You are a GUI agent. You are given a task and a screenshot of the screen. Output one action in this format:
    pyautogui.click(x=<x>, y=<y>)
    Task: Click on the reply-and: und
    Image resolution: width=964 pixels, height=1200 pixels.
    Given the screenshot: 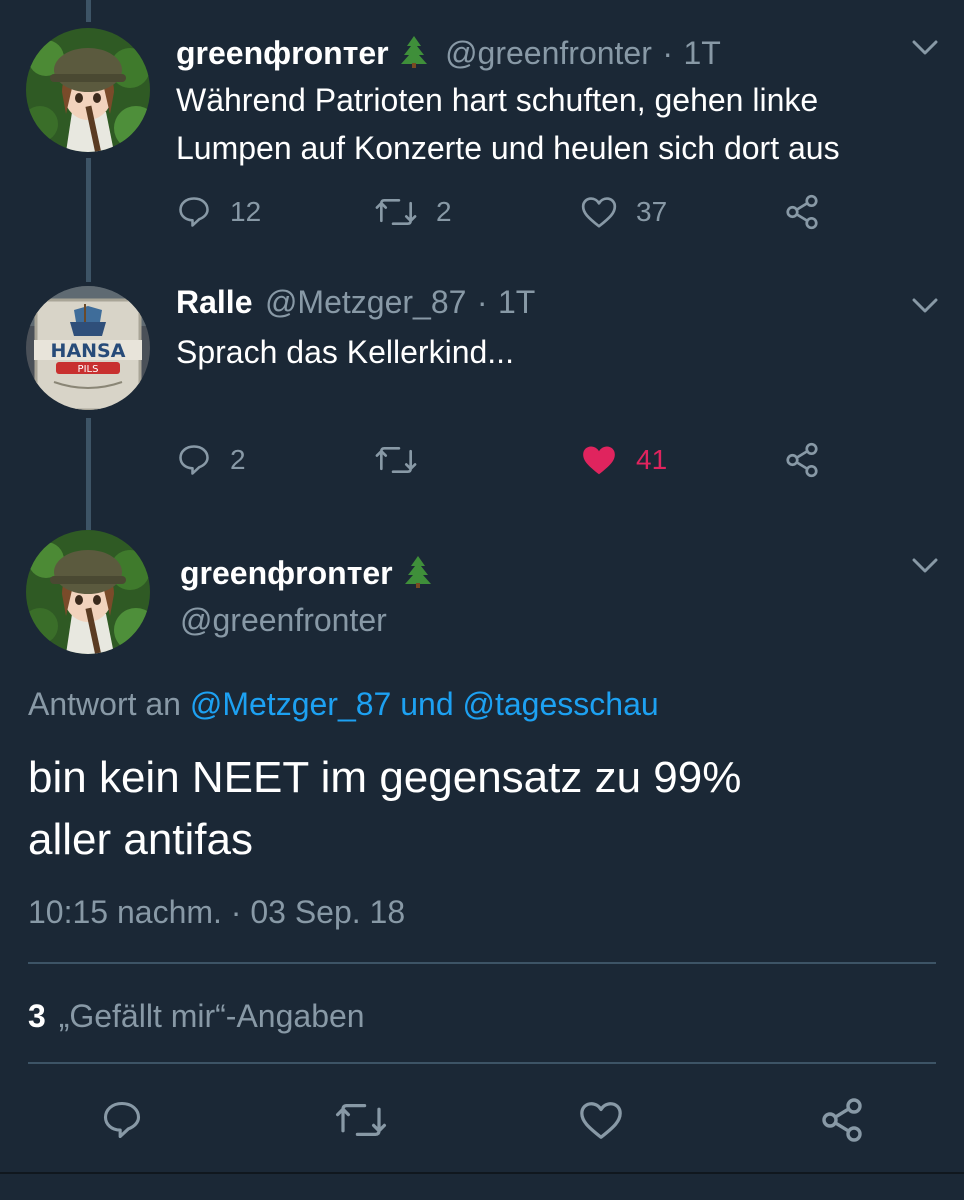 What is the action you would take?
    pyautogui.click(x=427, y=704)
    